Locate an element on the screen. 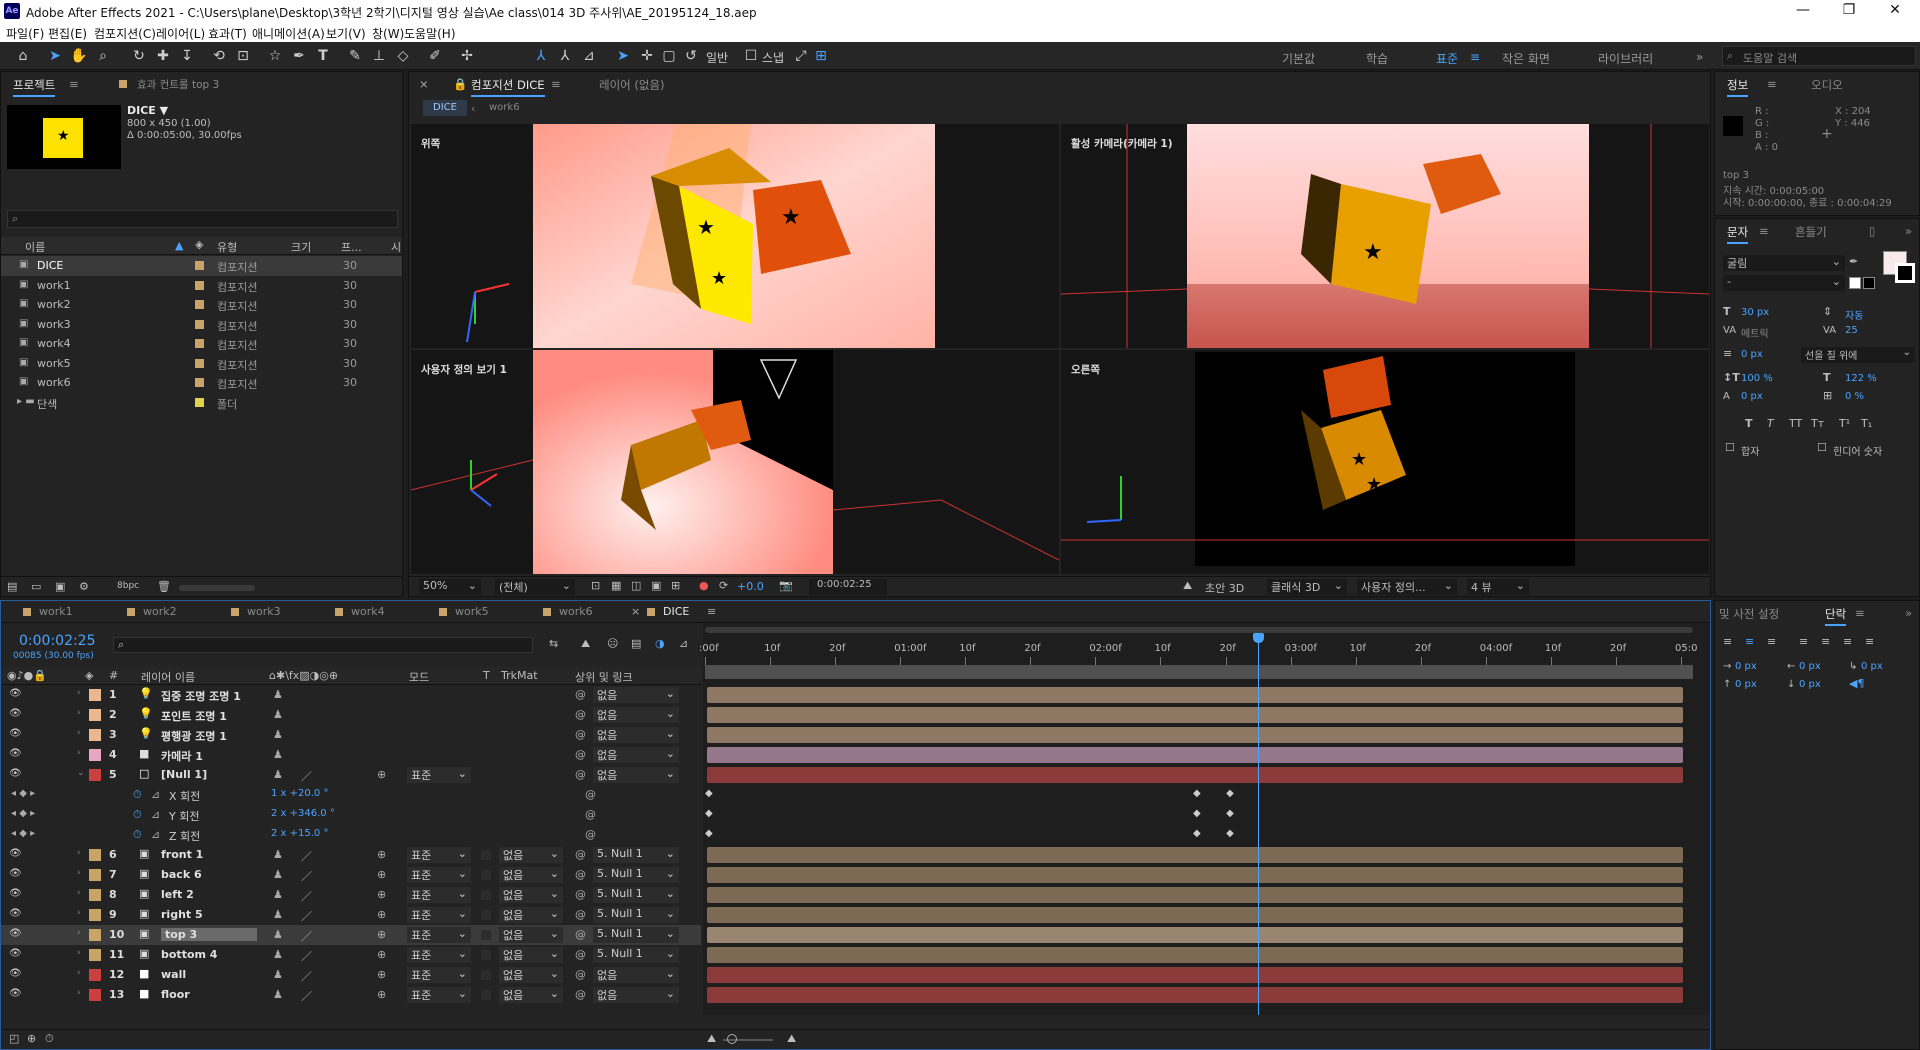 This screenshot has height=1050, width=1920. align-mode-label: 일반 is located at coordinates (717, 57).